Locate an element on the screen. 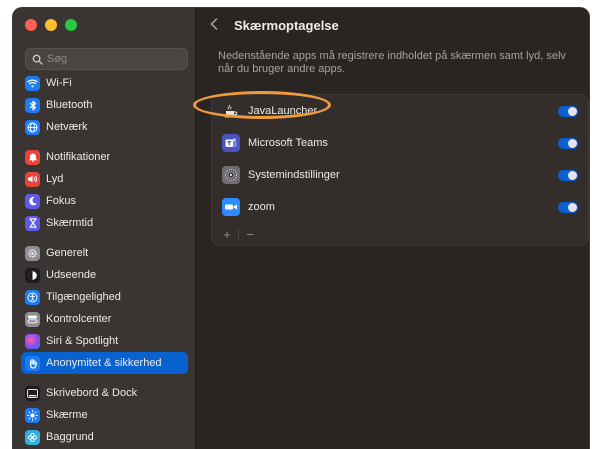 This screenshot has height=449, width=592. flower-icon is located at coordinates (32, 437).